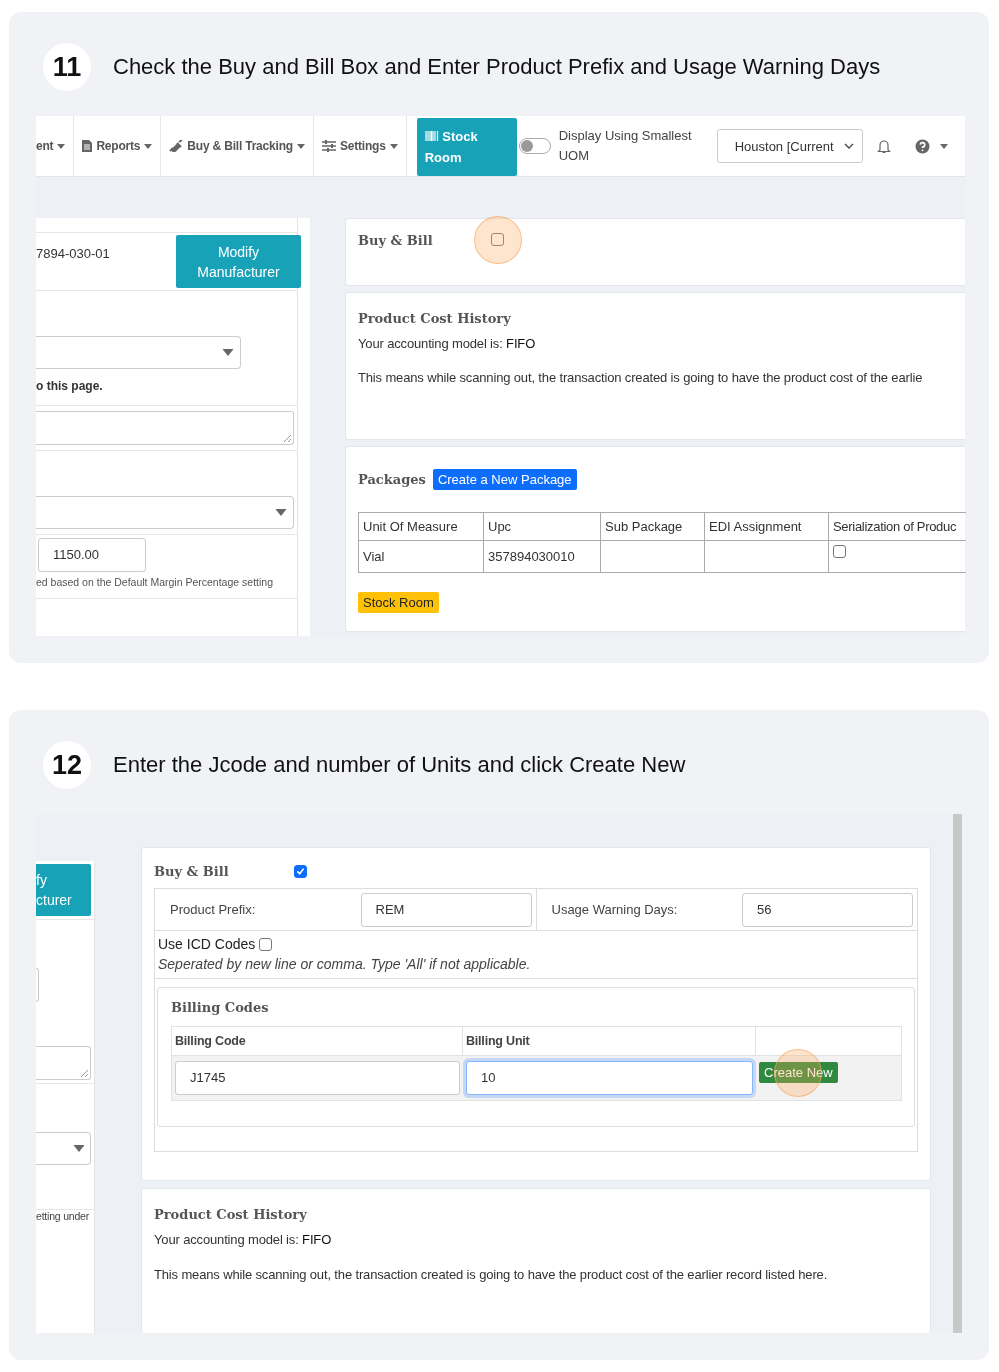 This screenshot has height=1372, width=999. Describe the element at coordinates (652, 526) in the screenshot. I see `column-header: Sub Package` at that location.